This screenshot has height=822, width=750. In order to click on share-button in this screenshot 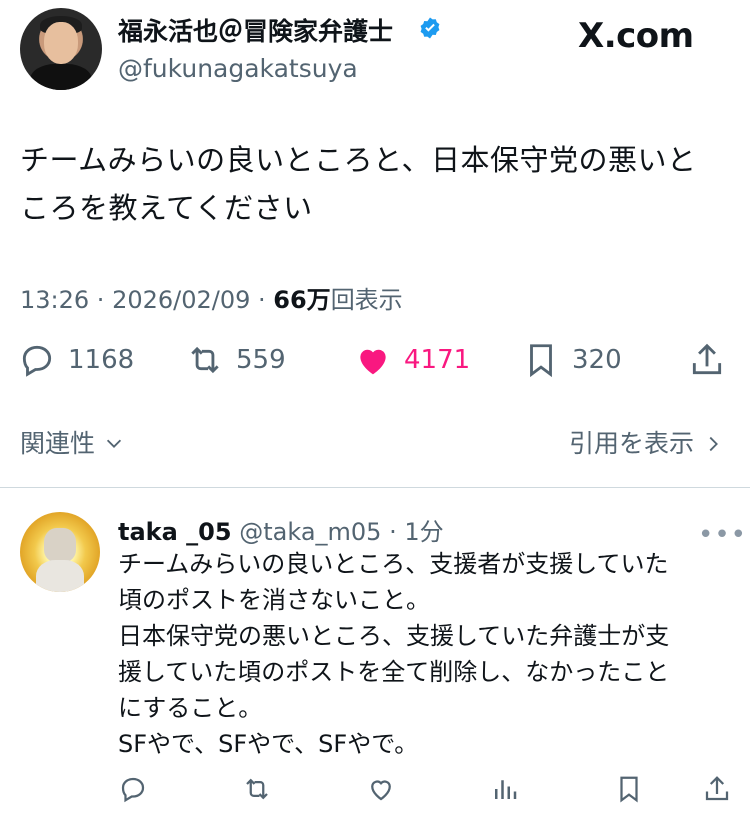, I will do `click(713, 360)`.